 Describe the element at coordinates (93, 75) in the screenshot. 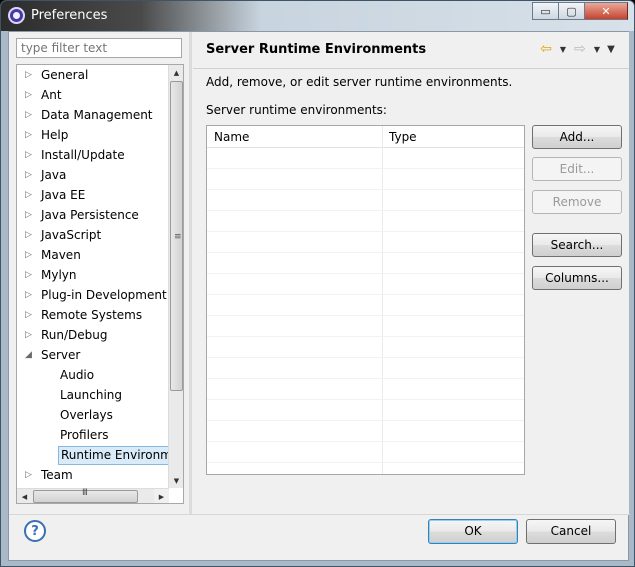

I see `tree-item: ▷ General` at that location.